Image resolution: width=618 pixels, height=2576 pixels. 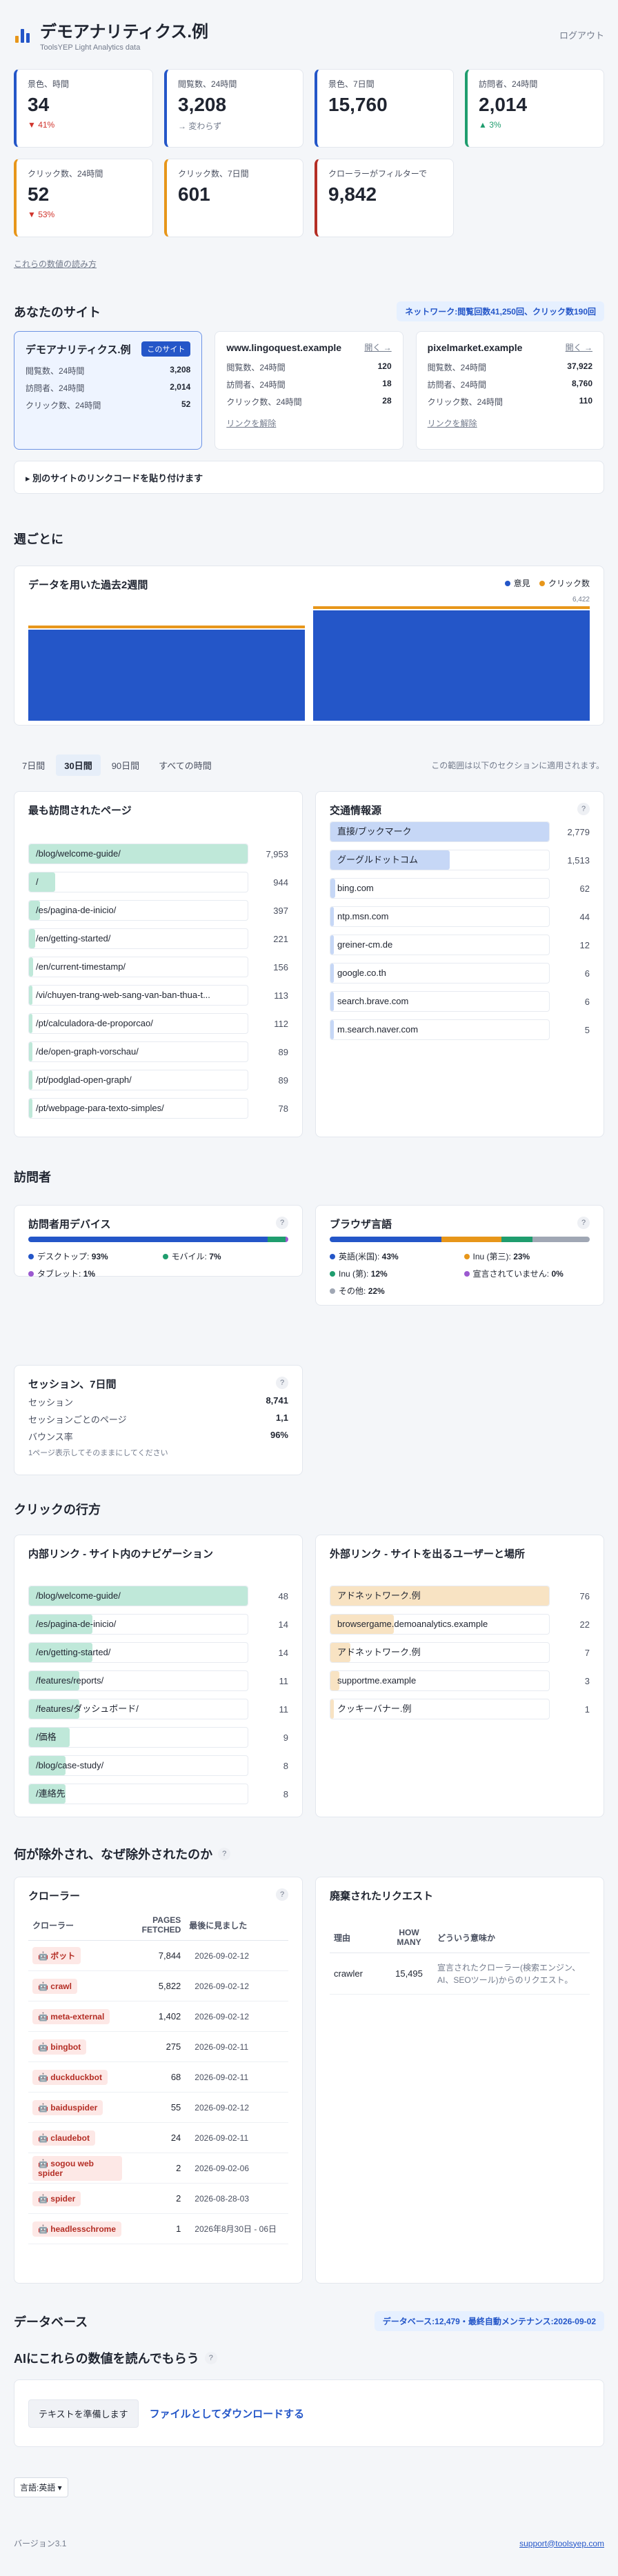 What do you see at coordinates (460, 1680) in the screenshot?
I see `bar-row: supportme.example 3` at bounding box center [460, 1680].